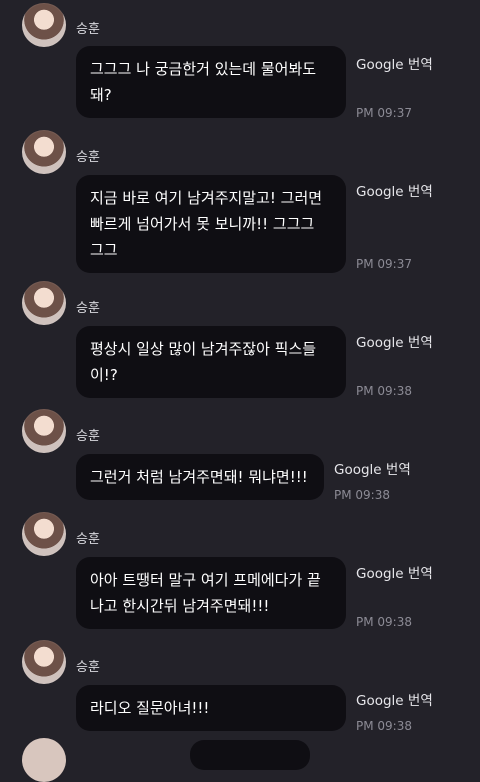  Describe the element at coordinates (211, 362) in the screenshot. I see `message-bubble: 평상시 일상 많이 남겨주잖아 픽스들이!?` at that location.